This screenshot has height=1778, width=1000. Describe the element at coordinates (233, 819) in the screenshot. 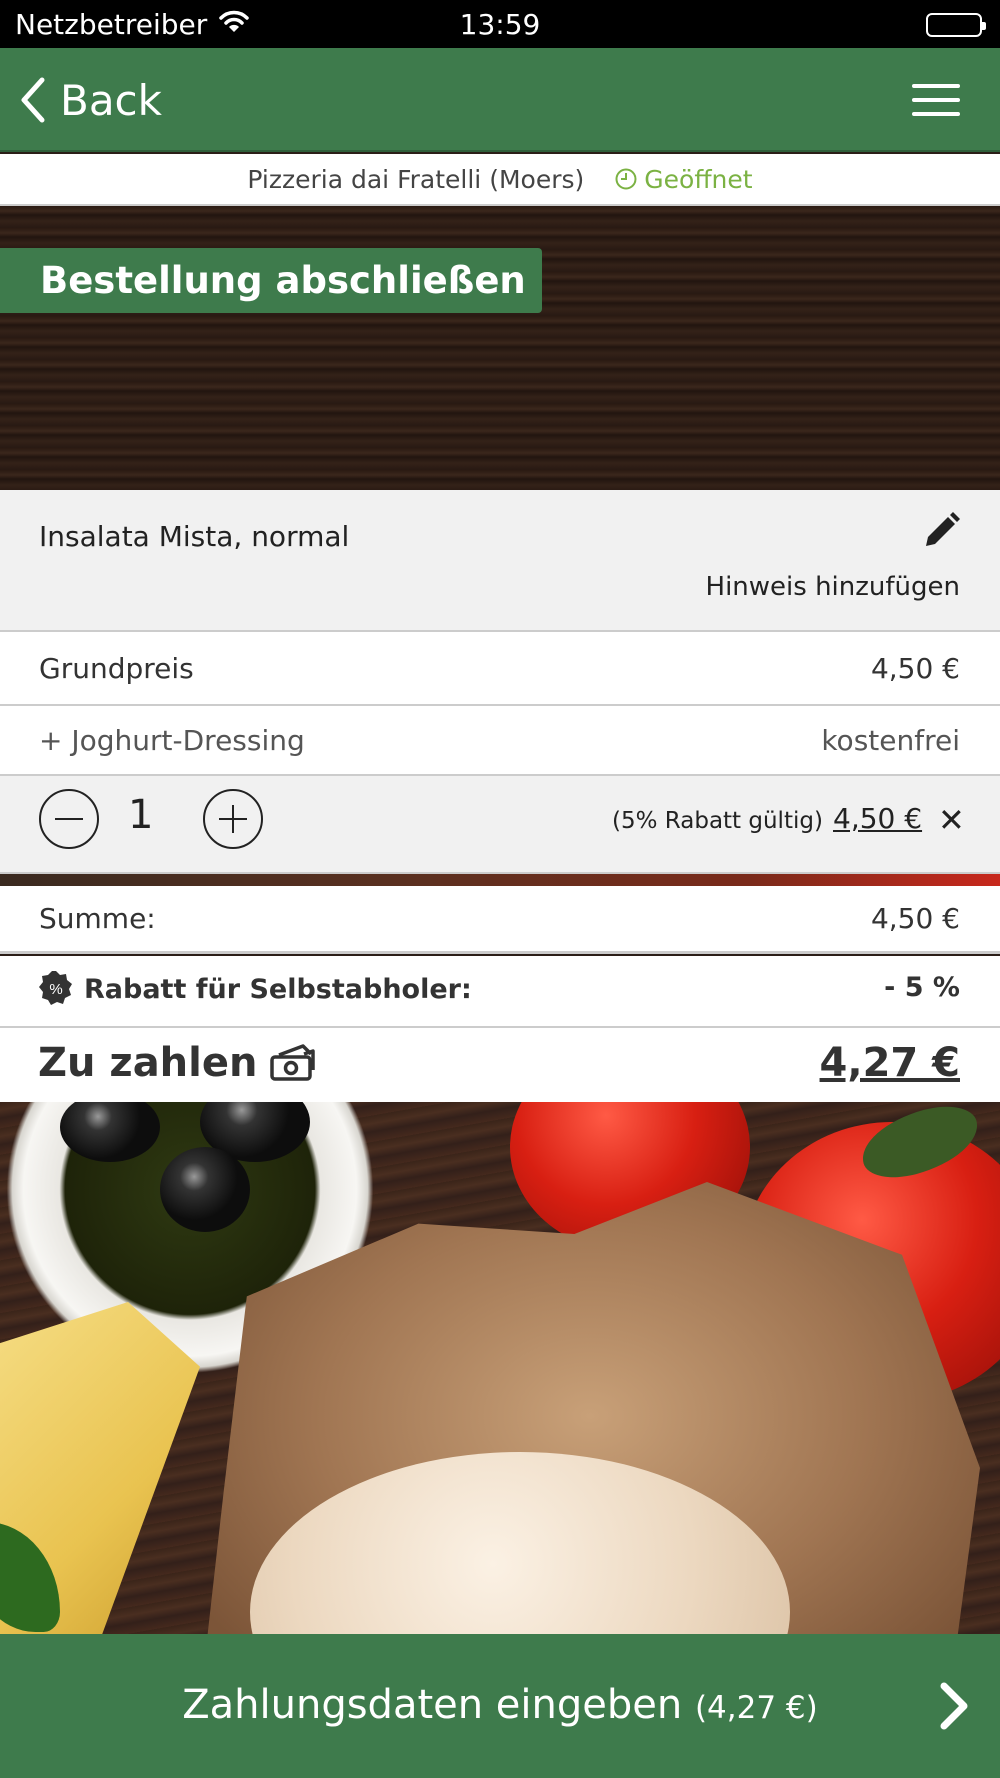

I see `increase-quantity-button` at that location.